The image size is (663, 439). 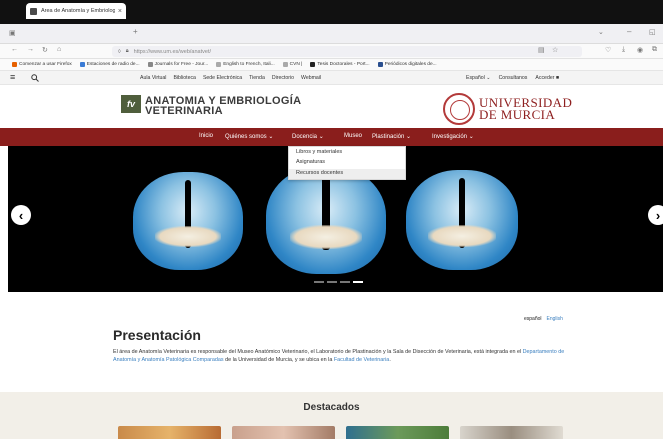 I want to click on university-name-line2: DE MURCIA, so click(x=517, y=115).